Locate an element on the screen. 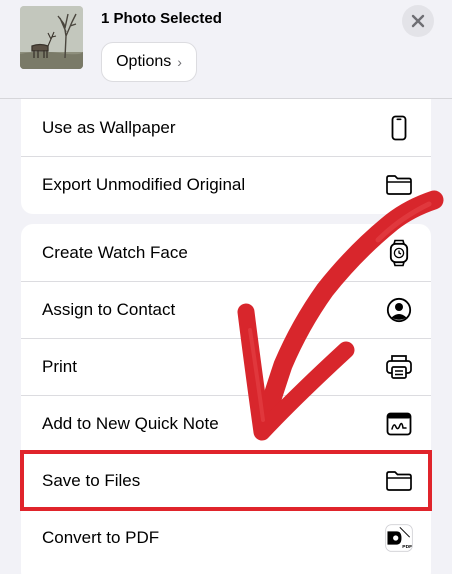  printer-icon is located at coordinates (399, 367).